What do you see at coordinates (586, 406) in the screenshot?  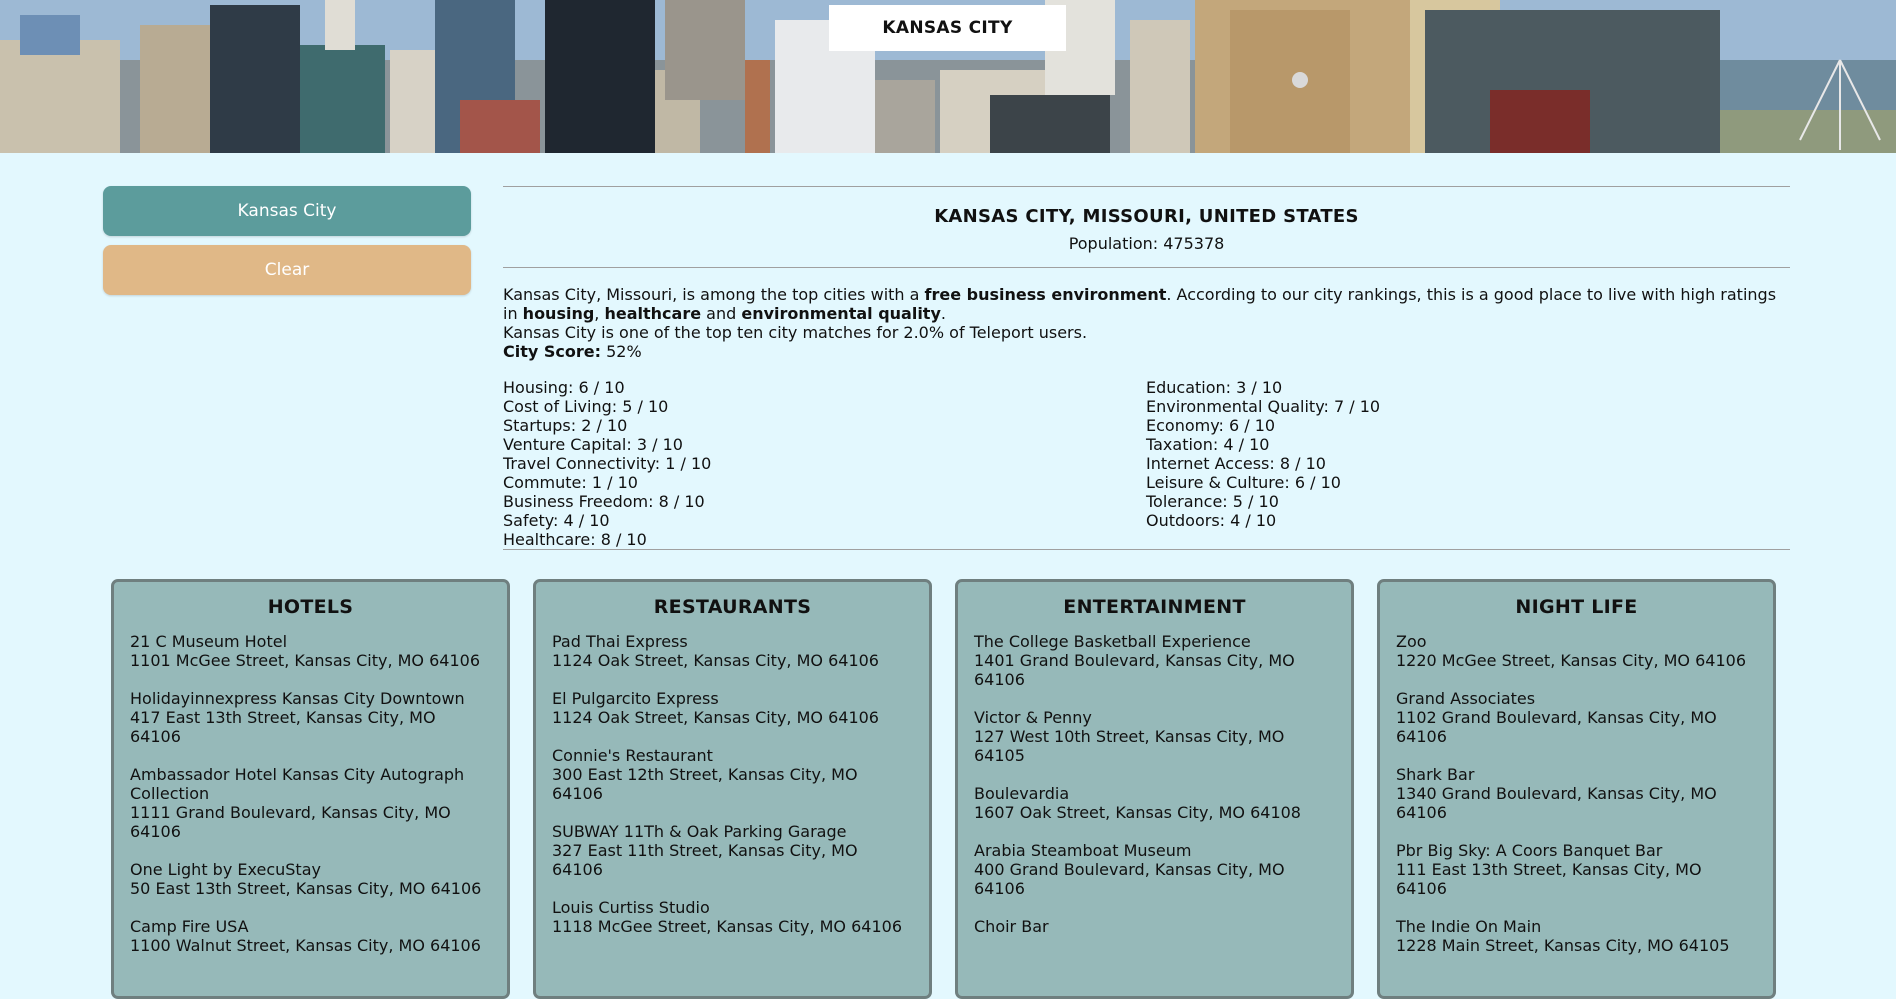 I see `category-score-item: Cost of Living: 5 / 10` at bounding box center [586, 406].